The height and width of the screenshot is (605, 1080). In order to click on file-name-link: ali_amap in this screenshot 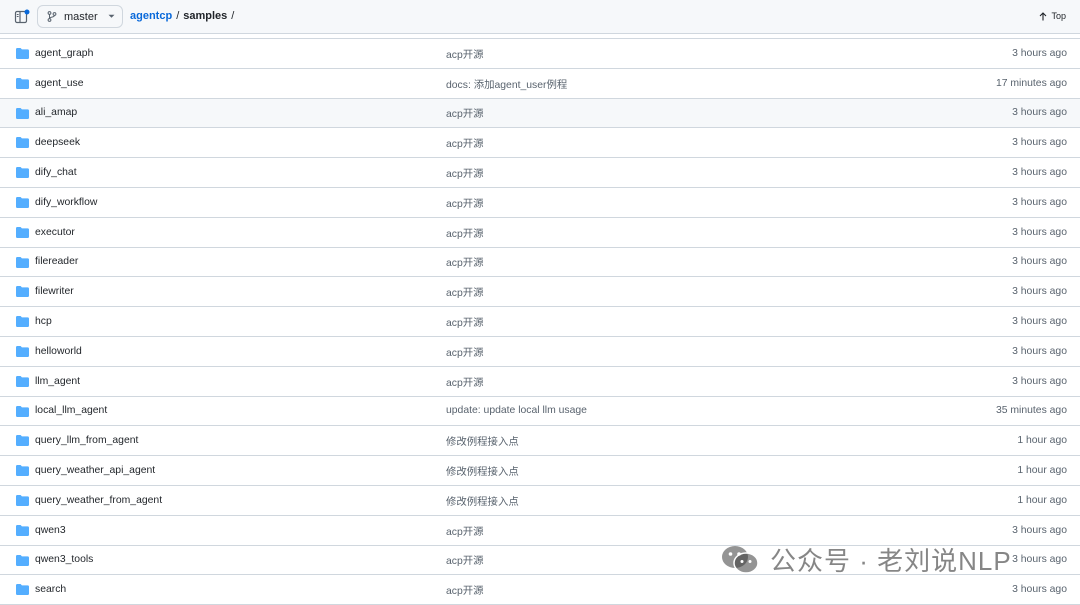, I will do `click(56, 112)`.